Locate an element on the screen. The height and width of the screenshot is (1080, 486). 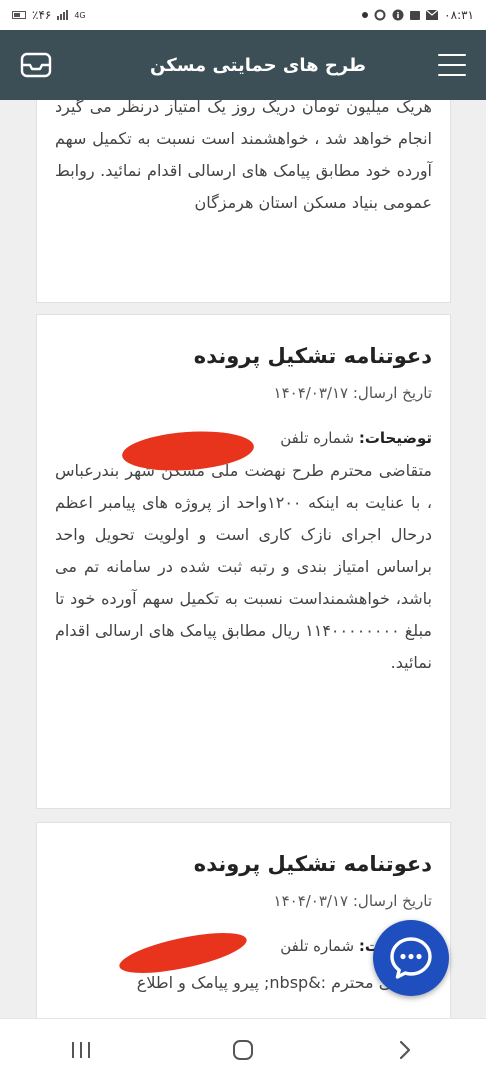
chat-bubble-icon is located at coordinates (411, 958).